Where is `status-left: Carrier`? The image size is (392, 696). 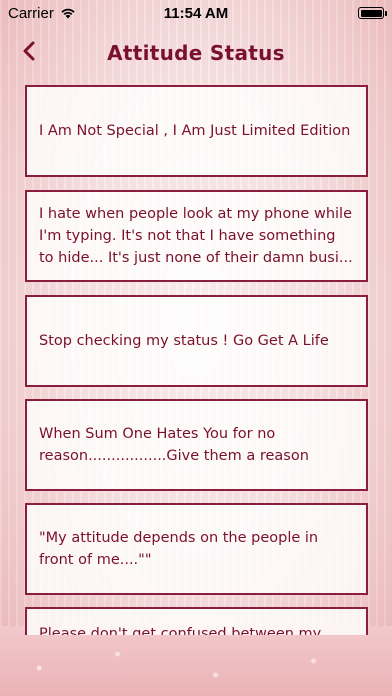
status-left: Carrier is located at coordinates (42, 13).